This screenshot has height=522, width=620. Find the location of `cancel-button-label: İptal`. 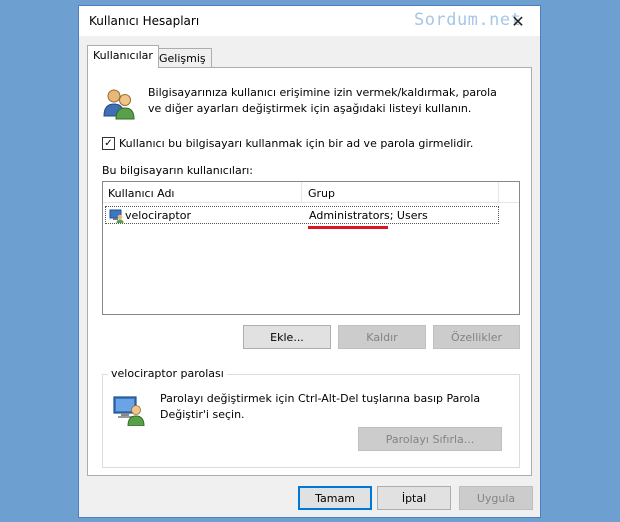

cancel-button-label: İptal is located at coordinates (414, 498).